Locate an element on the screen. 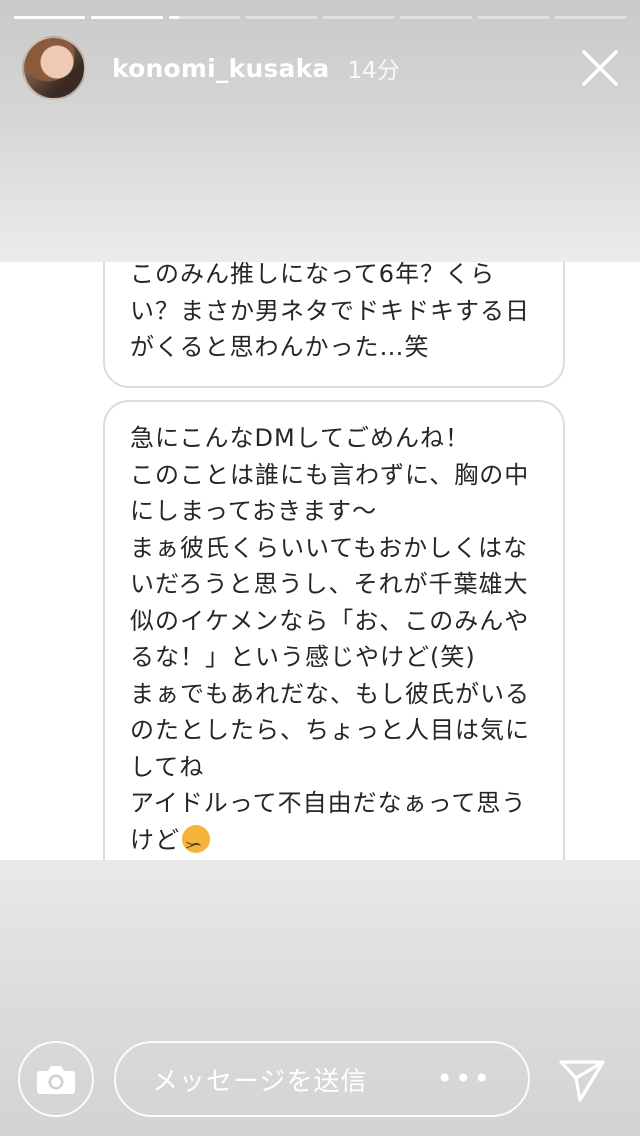  send-icon is located at coordinates (582, 1081).